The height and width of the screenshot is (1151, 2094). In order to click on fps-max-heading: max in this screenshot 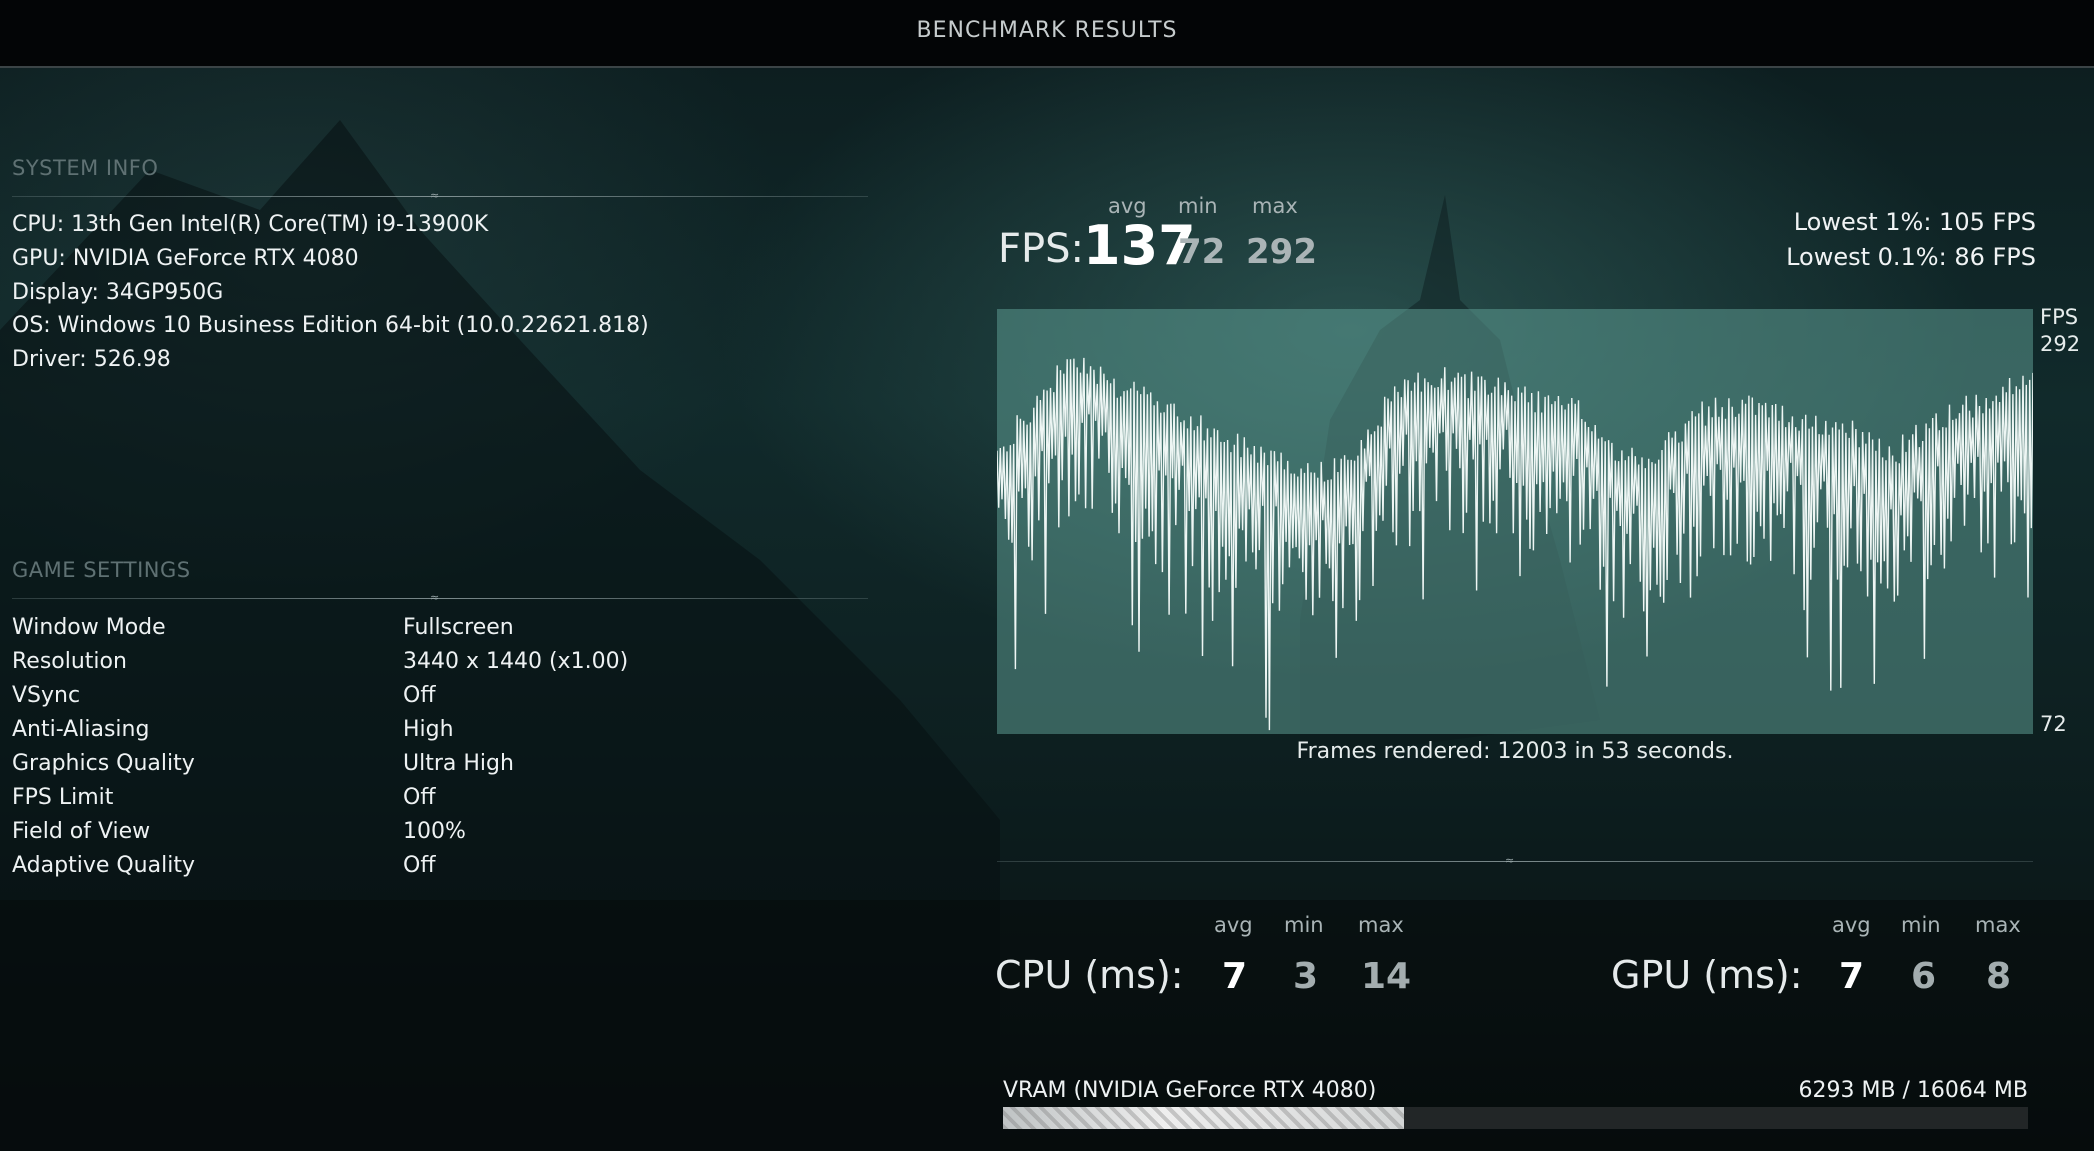, I will do `click(1275, 206)`.